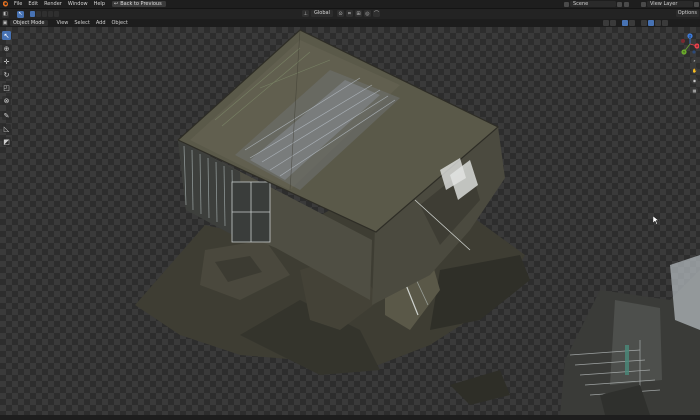 The width and height of the screenshot is (700, 420). I want to click on gizmo-neg-x-axis, so click(683, 41).